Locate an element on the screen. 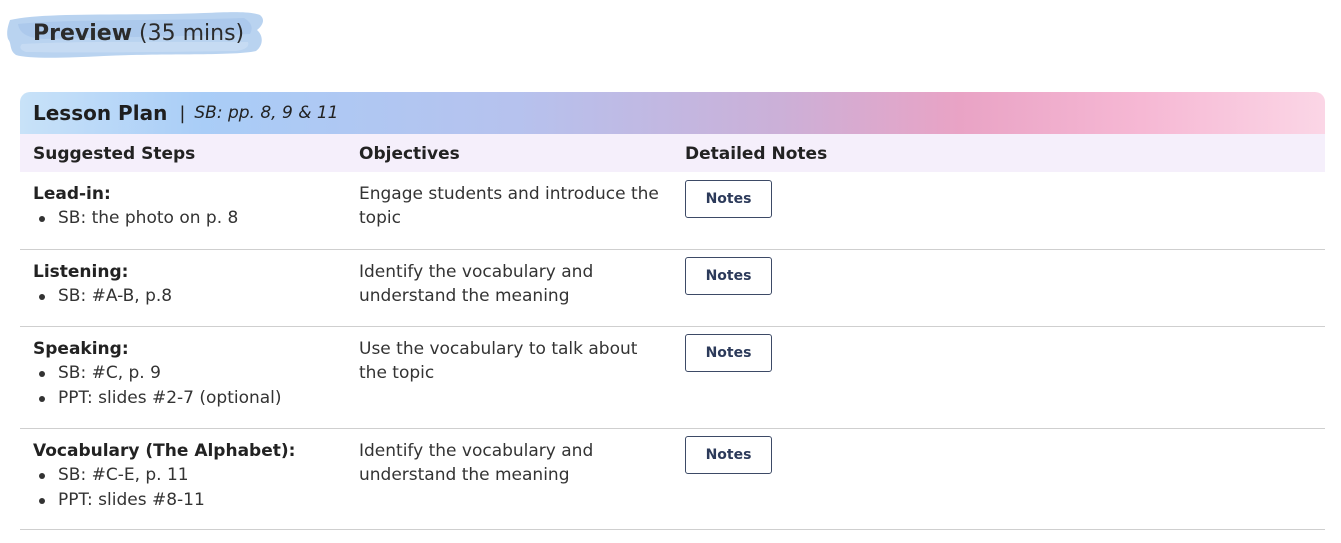 The image size is (1341, 543). list-item: SB: #C, p. 9 is located at coordinates (196, 373).